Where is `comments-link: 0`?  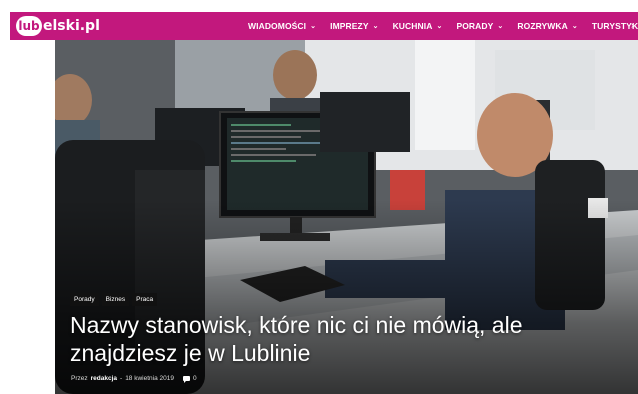
comments-link: 0 is located at coordinates (189, 379).